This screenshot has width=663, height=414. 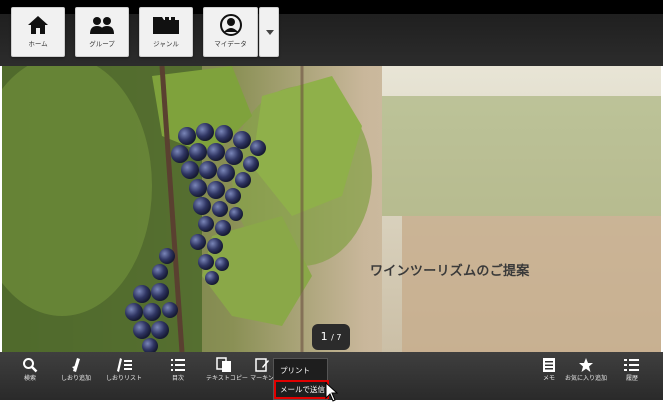 What do you see at coordinates (324, 336) in the screenshot?
I see `page-current: 1` at bounding box center [324, 336].